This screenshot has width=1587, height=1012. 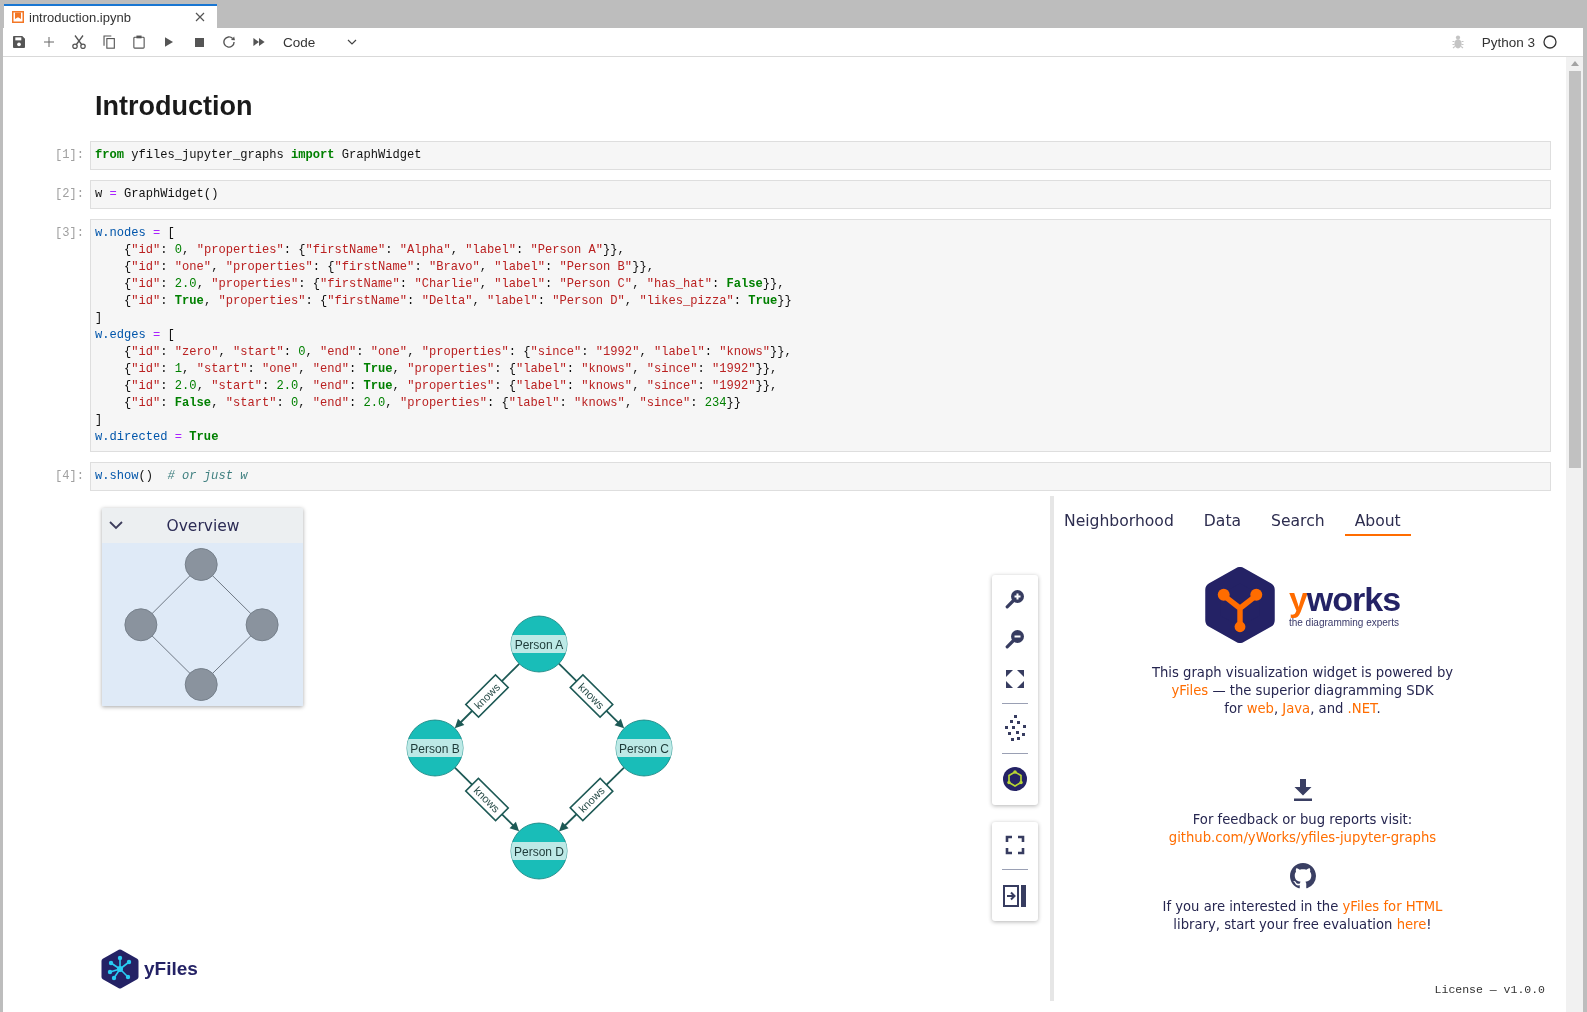 What do you see at coordinates (1298, 522) in the screenshot?
I see `panel-tab: Search` at bounding box center [1298, 522].